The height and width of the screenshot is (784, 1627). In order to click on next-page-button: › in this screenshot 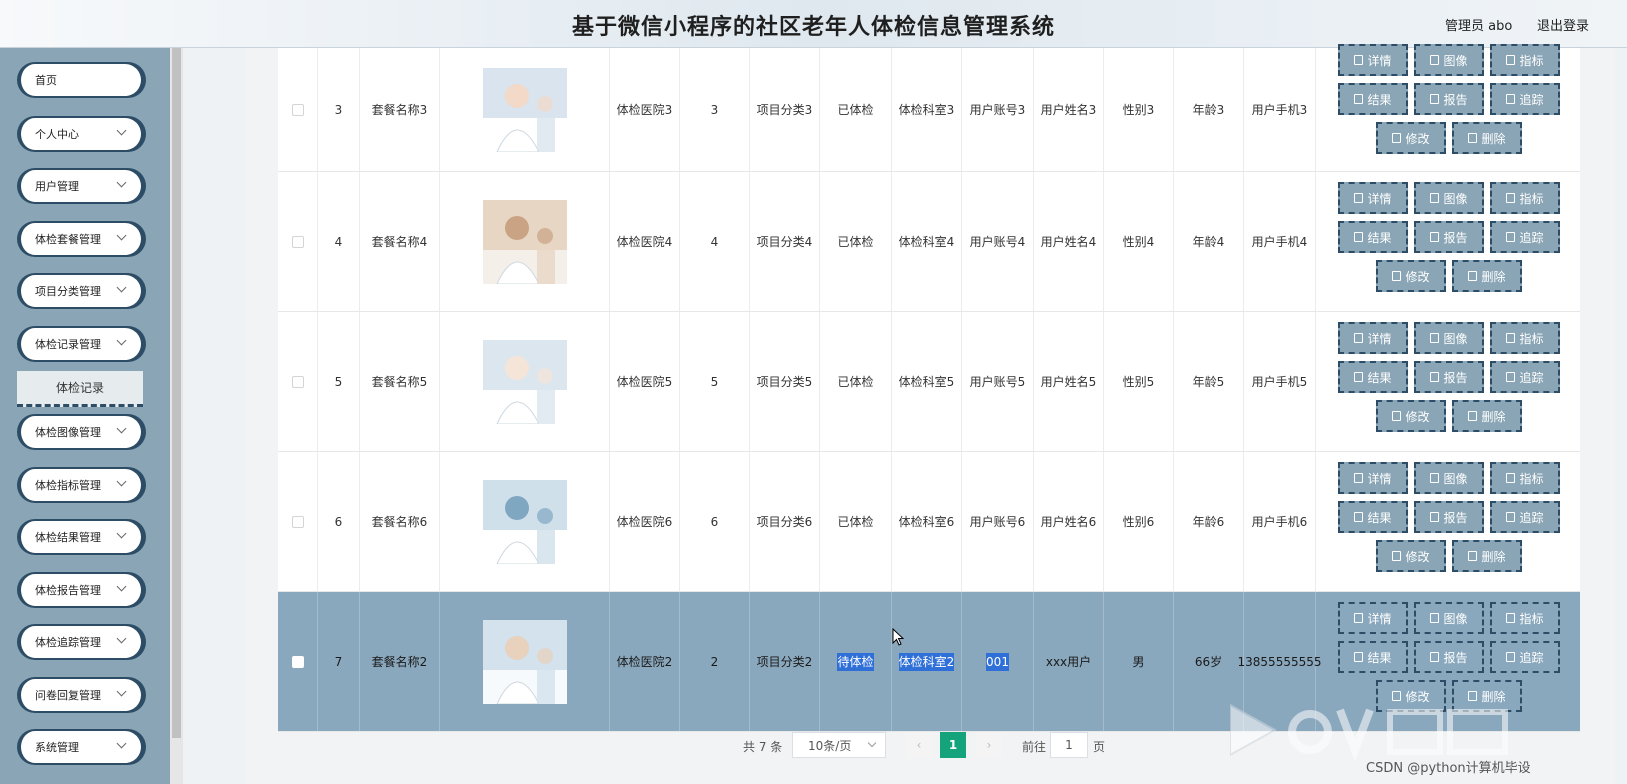, I will do `click(989, 745)`.